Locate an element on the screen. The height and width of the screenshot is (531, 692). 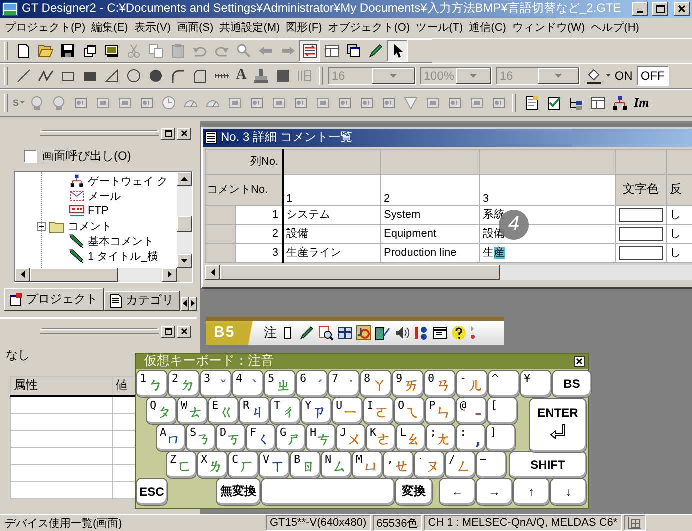
help-icon is located at coordinates (459, 332).